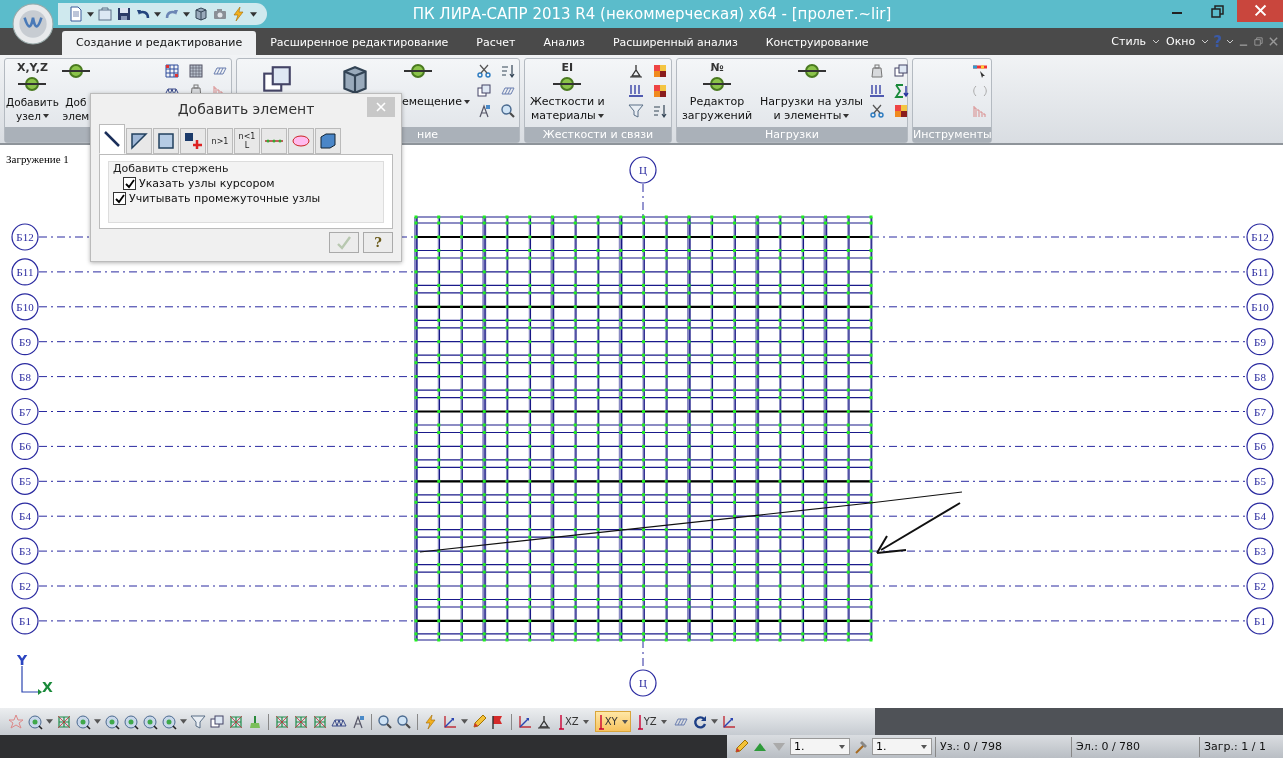 Image resolution: width=1283 pixels, height=758 pixels. What do you see at coordinates (675, 43) in the screenshot?
I see `ribbon-tab: Расширенный анализ` at bounding box center [675, 43].